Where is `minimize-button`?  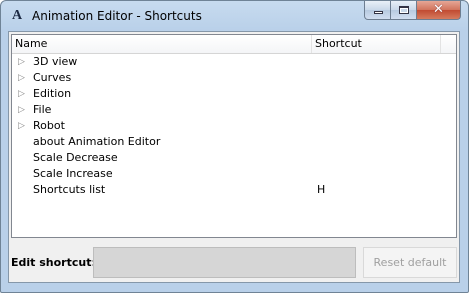 minimize-button is located at coordinates (377, 10).